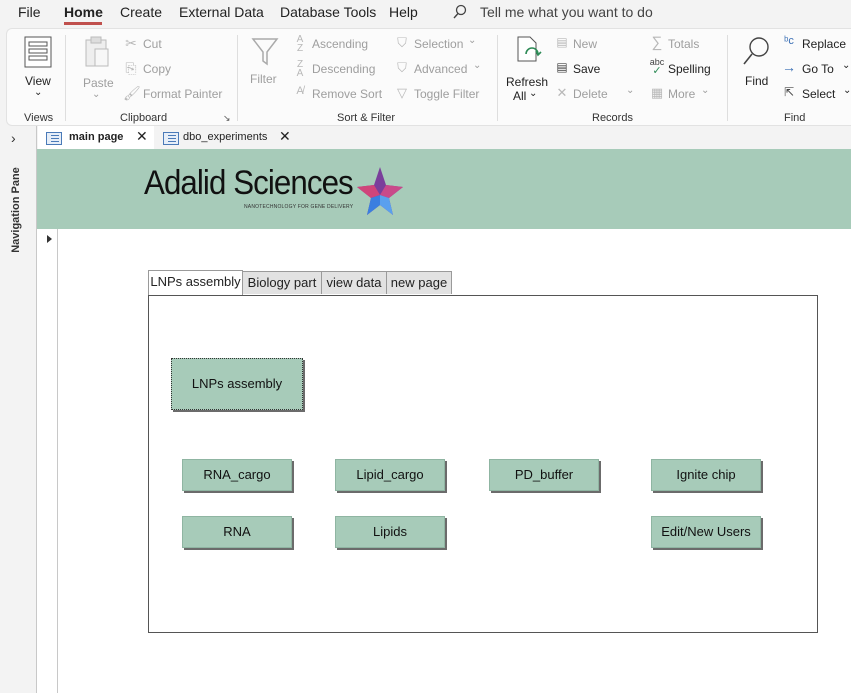 The image size is (851, 693). Describe the element at coordinates (354, 282) in the screenshot. I see `tab-view-data: view data` at that location.